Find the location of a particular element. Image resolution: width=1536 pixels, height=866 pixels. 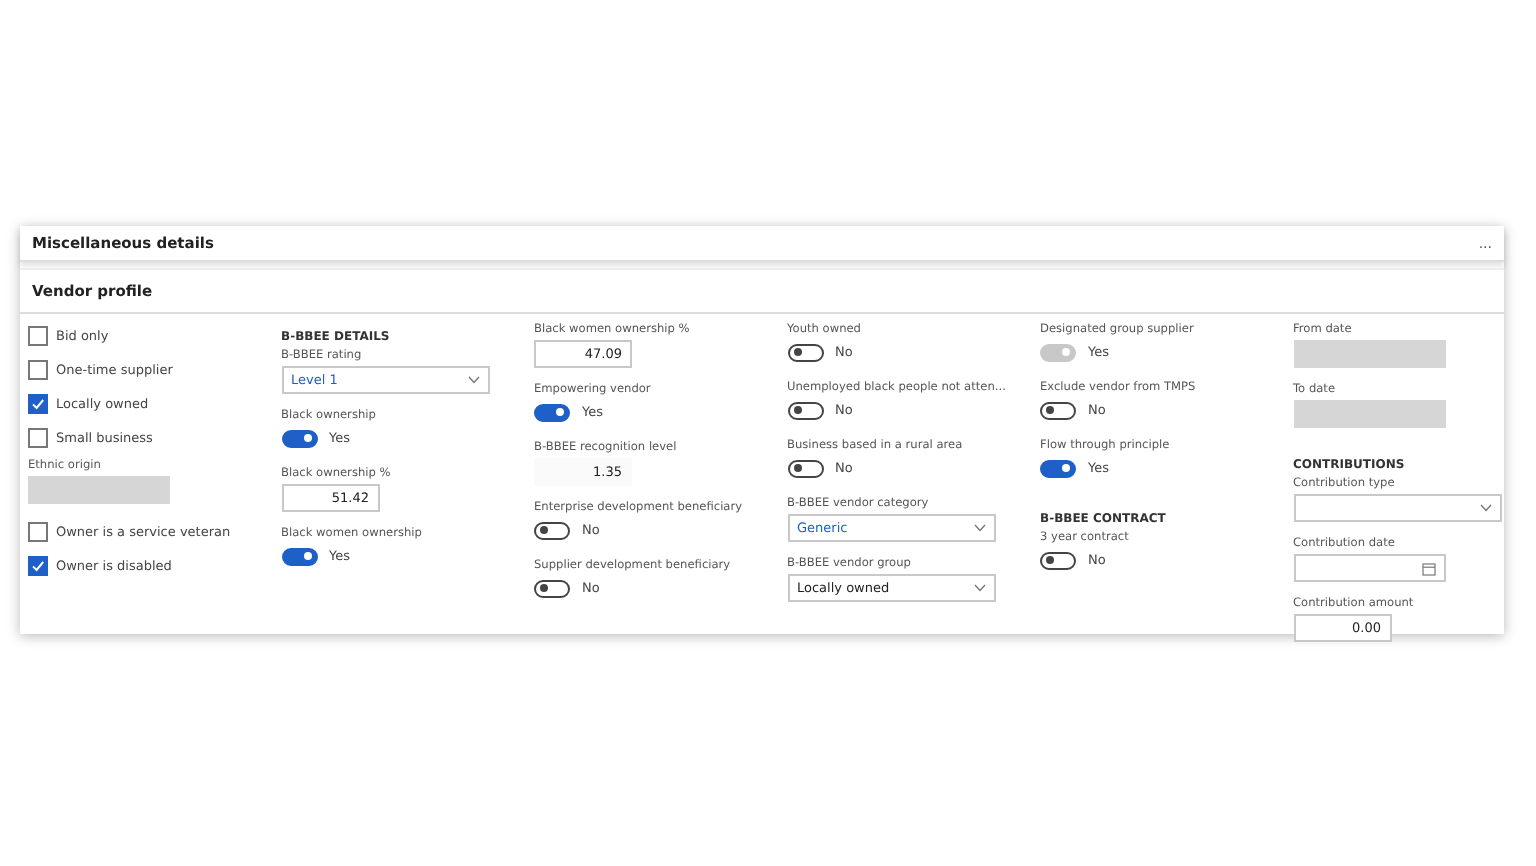

dropdown-field is located at coordinates (1397, 508).